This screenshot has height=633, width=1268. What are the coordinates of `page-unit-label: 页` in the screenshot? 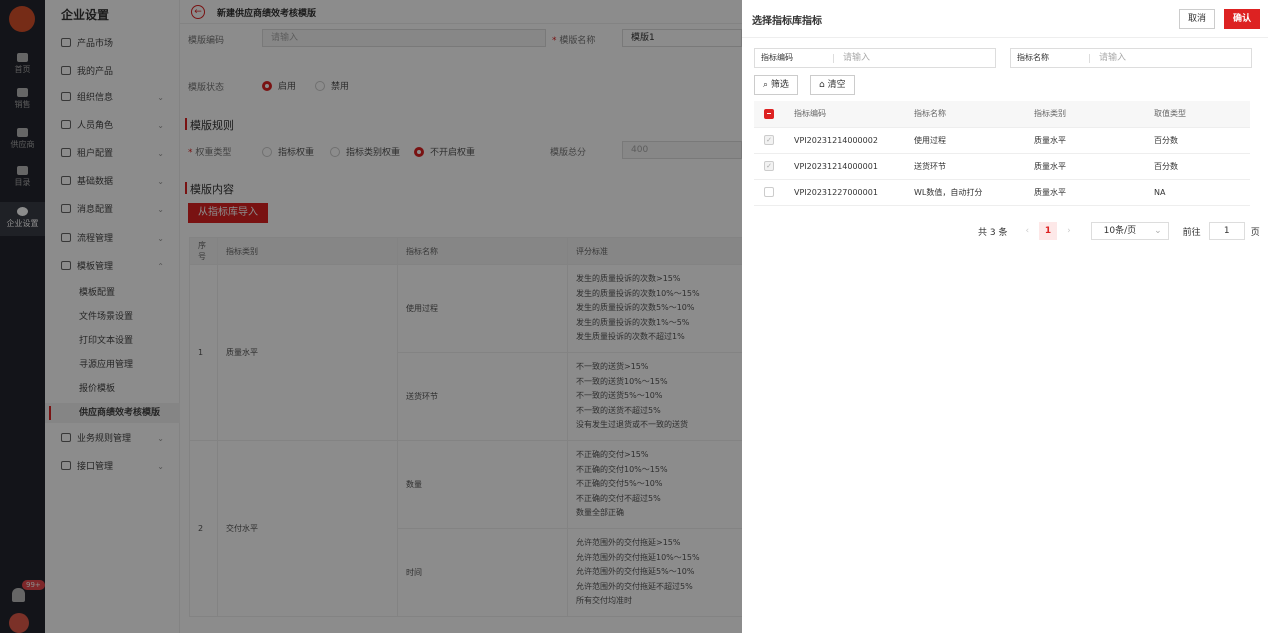 It's located at (1255, 232).